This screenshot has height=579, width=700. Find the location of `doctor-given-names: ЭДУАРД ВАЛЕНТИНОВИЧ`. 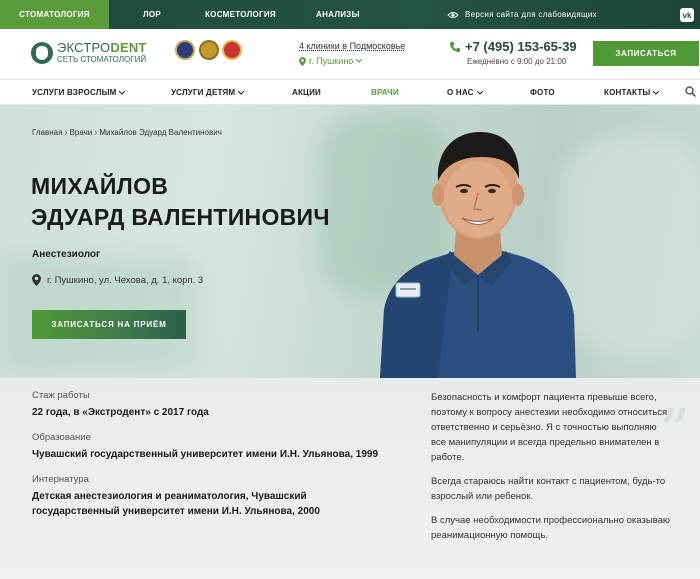

doctor-given-names: ЭДУАРД ВАЛЕНТИНОВИЧ is located at coordinates (180, 217).